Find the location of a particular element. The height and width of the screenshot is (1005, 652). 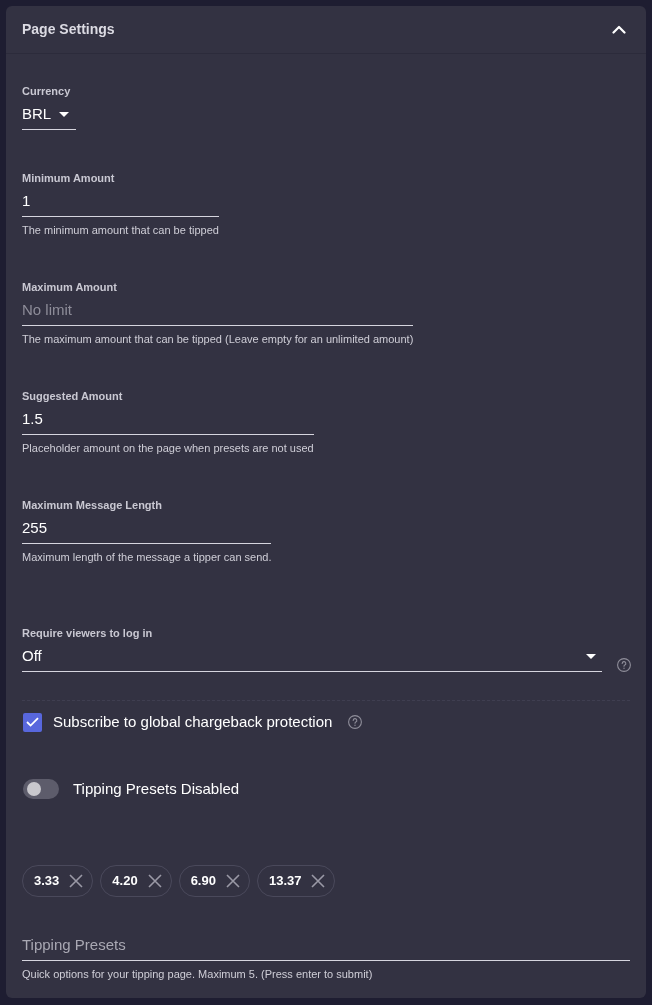

chevron-up-icon is located at coordinates (619, 29).